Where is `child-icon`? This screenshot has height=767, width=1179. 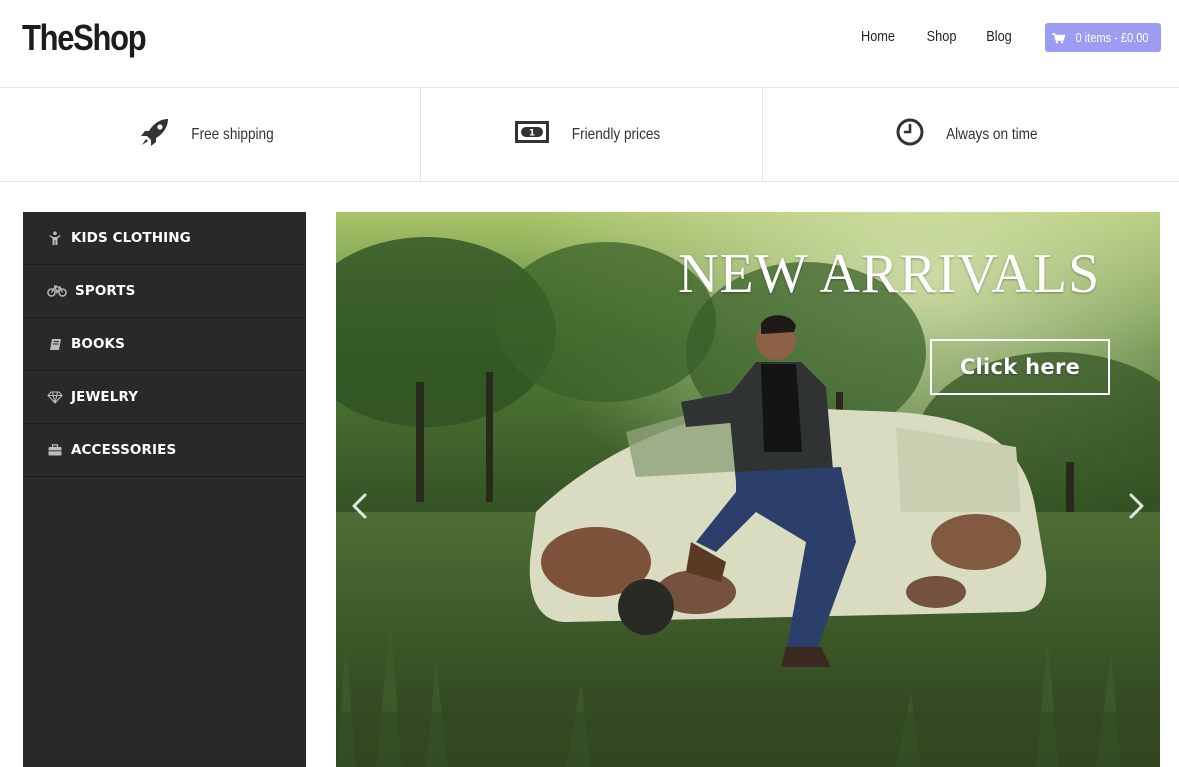 child-icon is located at coordinates (55, 238).